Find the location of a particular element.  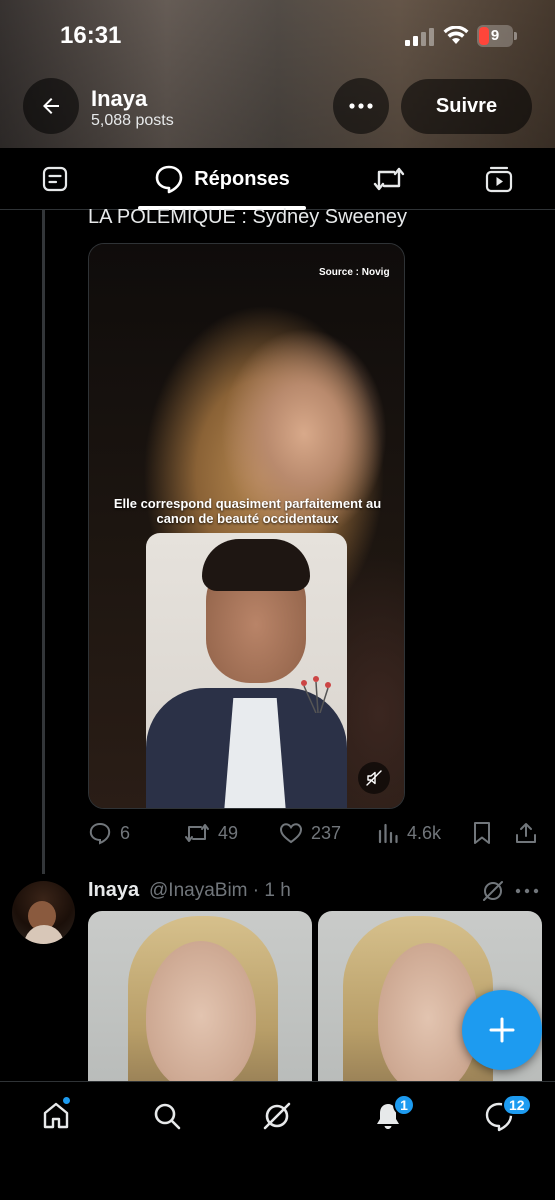

nav-grok is located at coordinates (277, 1116).